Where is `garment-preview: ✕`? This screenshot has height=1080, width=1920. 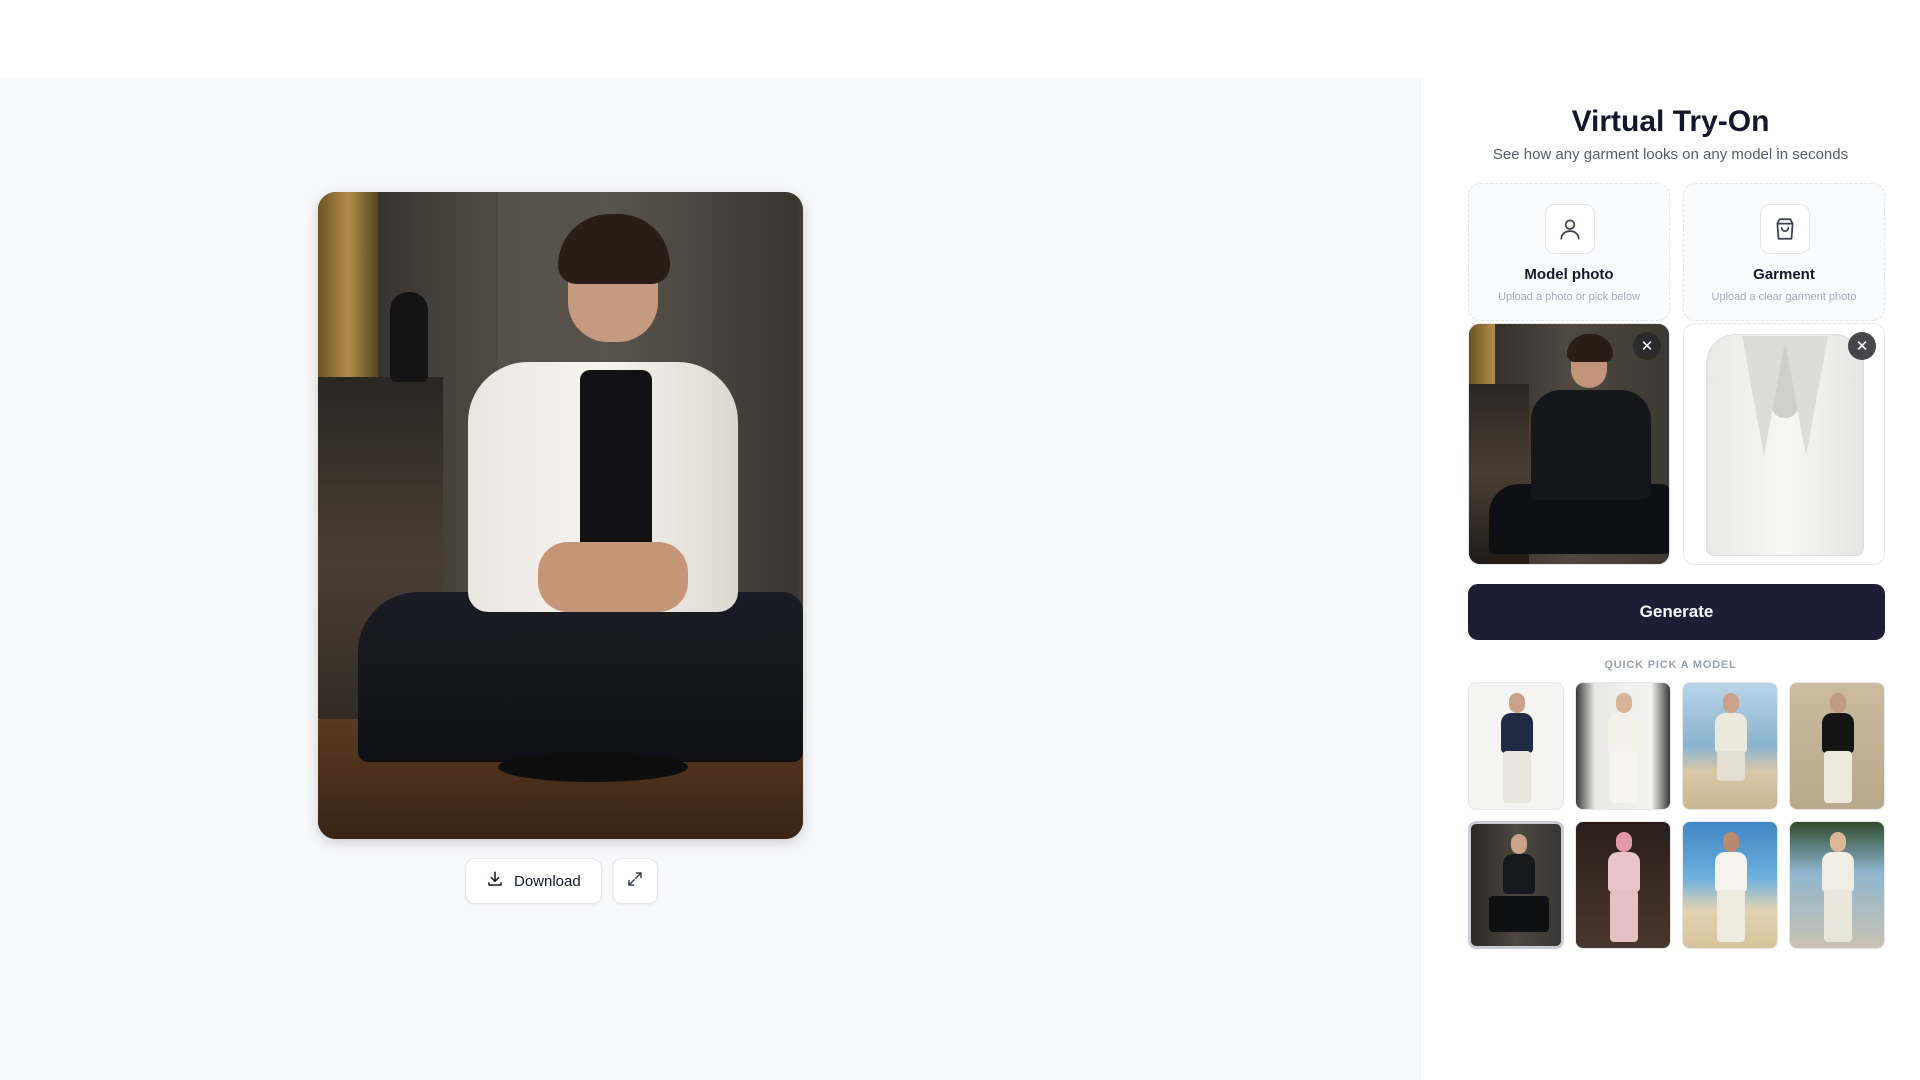
garment-preview: ✕ is located at coordinates (1784, 444).